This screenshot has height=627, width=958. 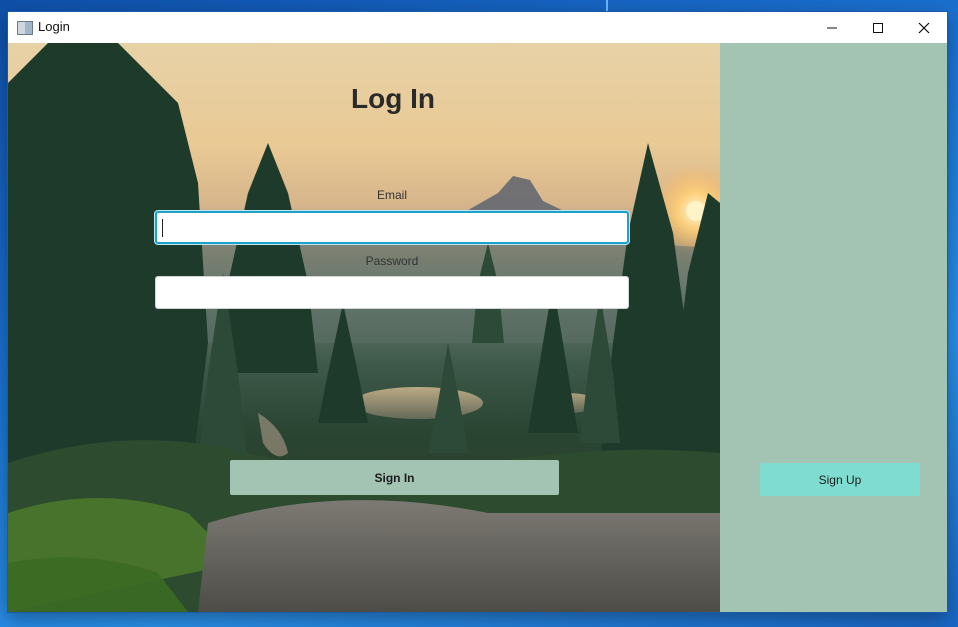 I want to click on title-bar: Login, so click(x=477, y=27).